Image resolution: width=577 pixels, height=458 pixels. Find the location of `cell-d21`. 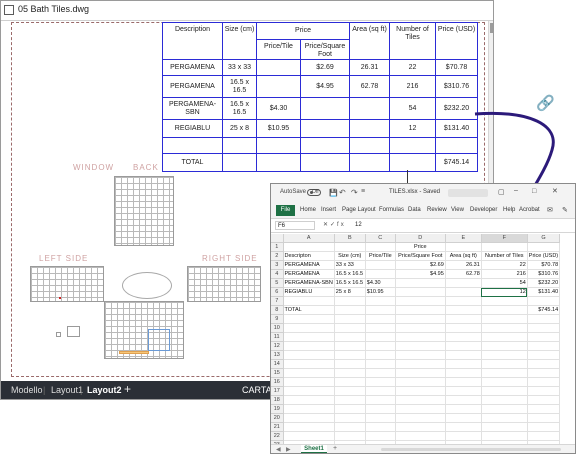

cell-d21 is located at coordinates (420, 427).